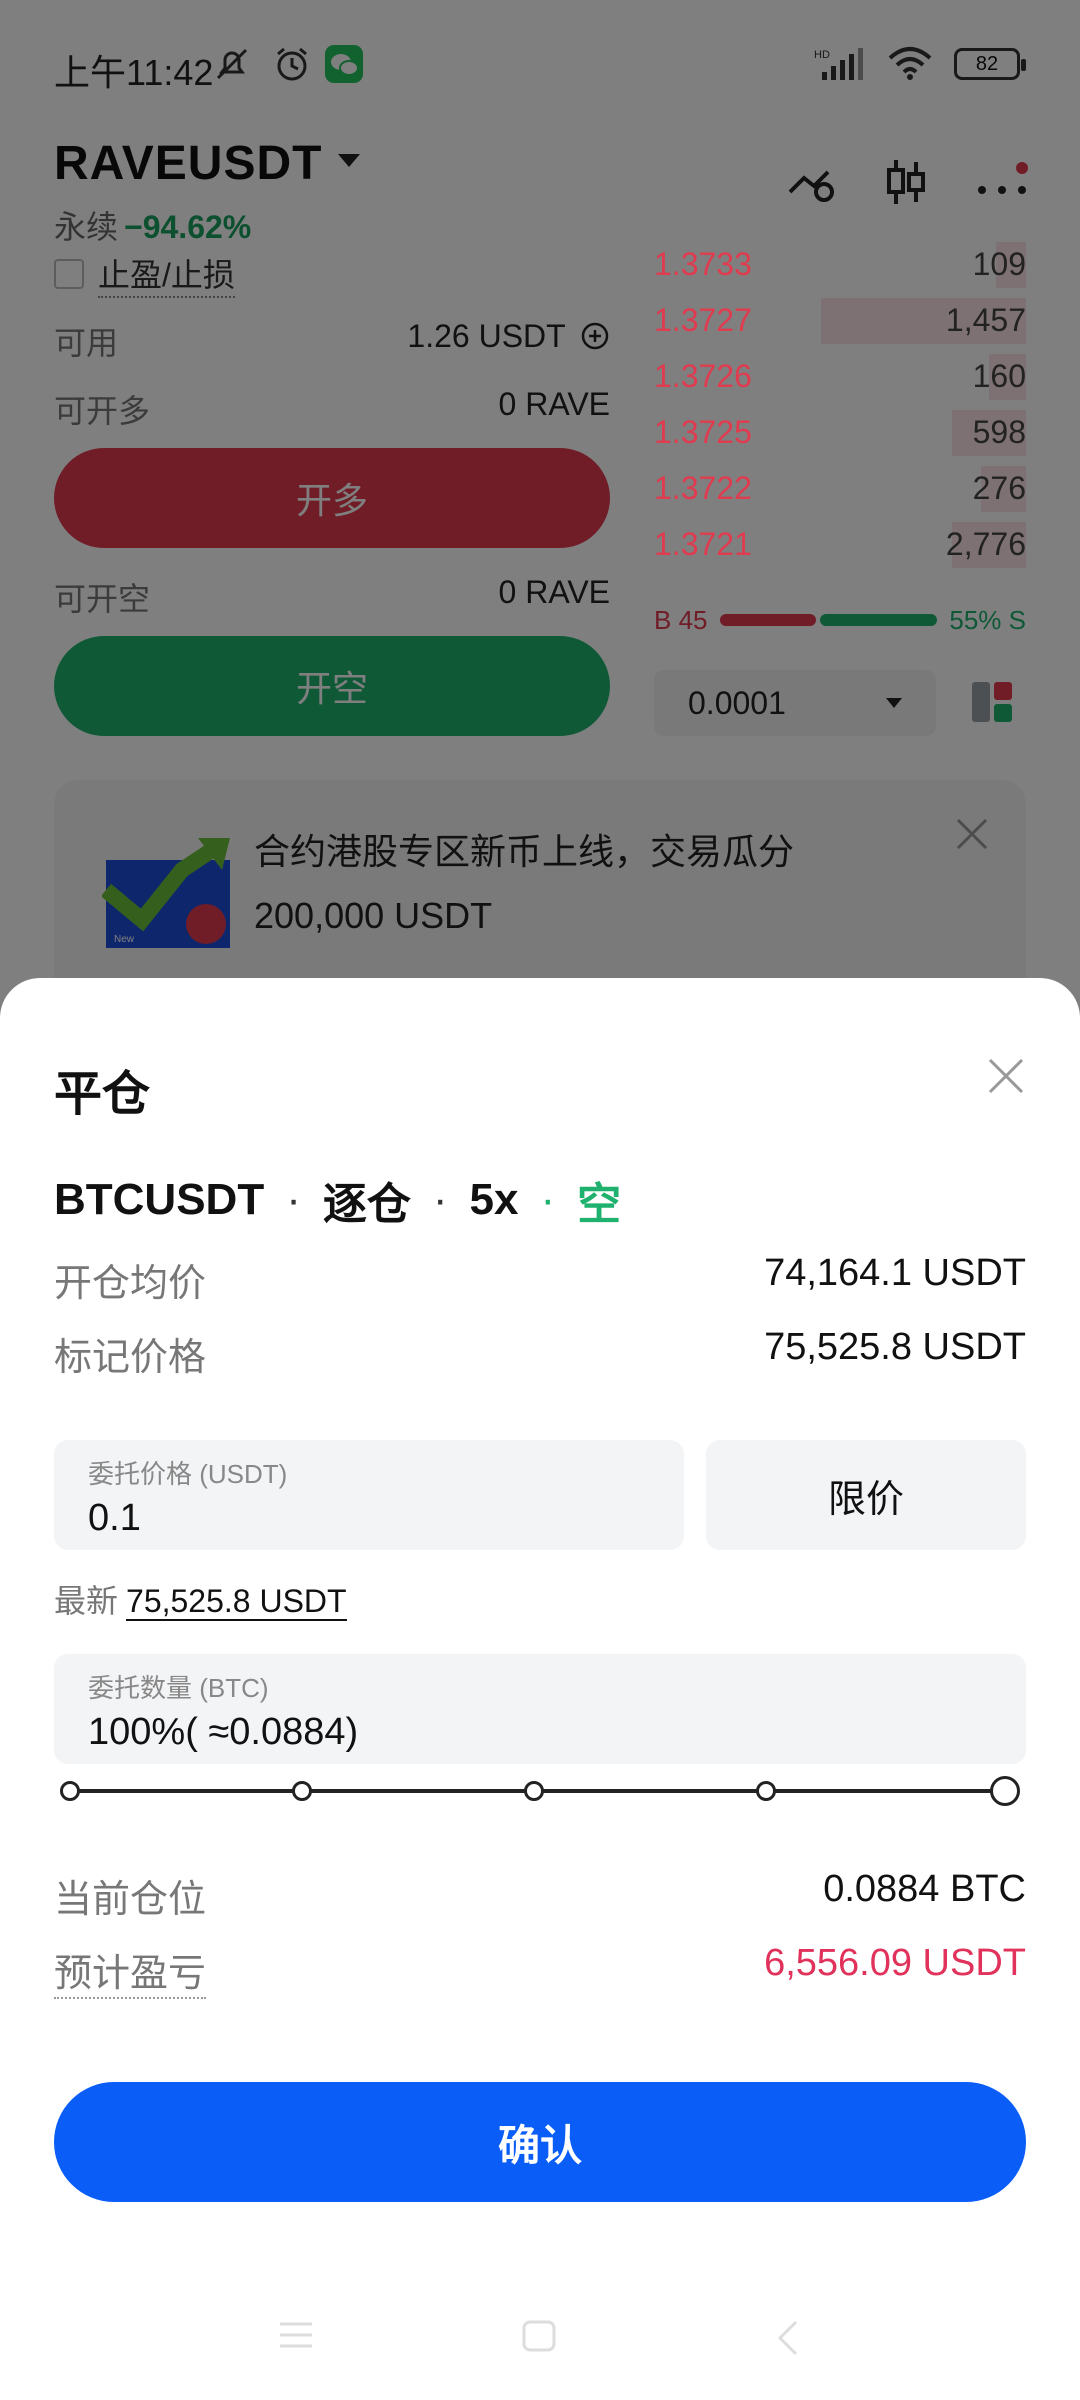 The image size is (1080, 2400). I want to click on ask-price: 1.3733, so click(703, 263).